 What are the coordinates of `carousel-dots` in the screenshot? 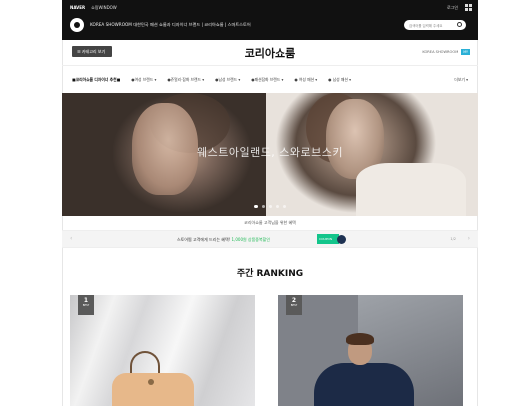 It's located at (270, 206).